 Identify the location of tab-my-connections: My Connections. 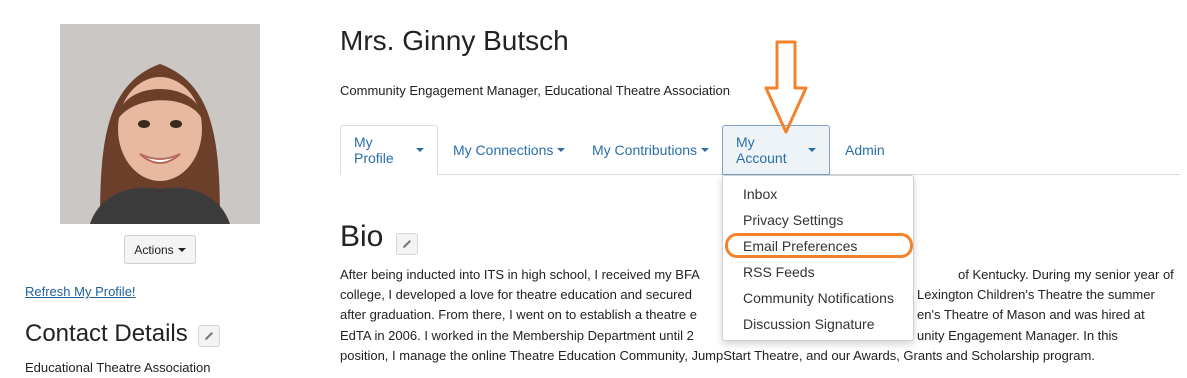
(509, 150).